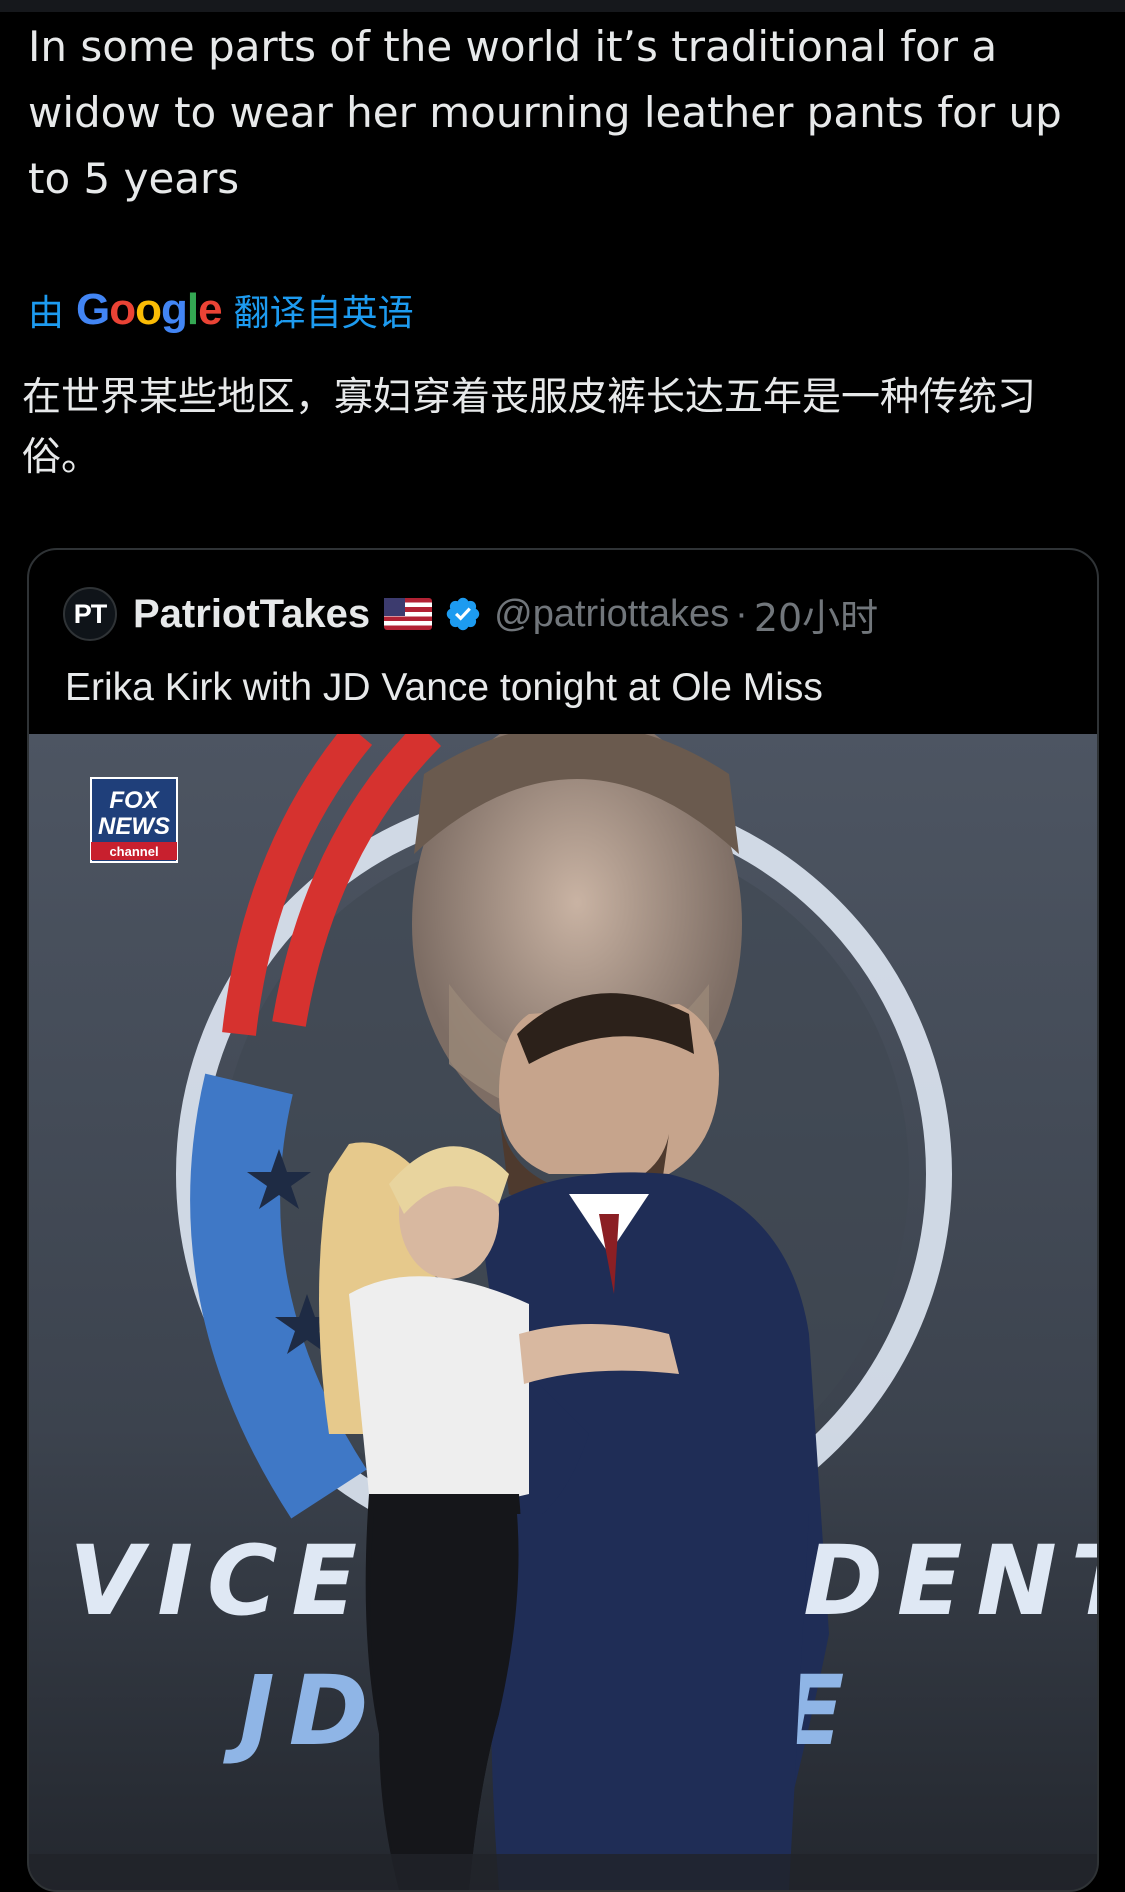 The width and height of the screenshot is (1125, 1892). I want to click on svg-text: channel, so click(133, 851).